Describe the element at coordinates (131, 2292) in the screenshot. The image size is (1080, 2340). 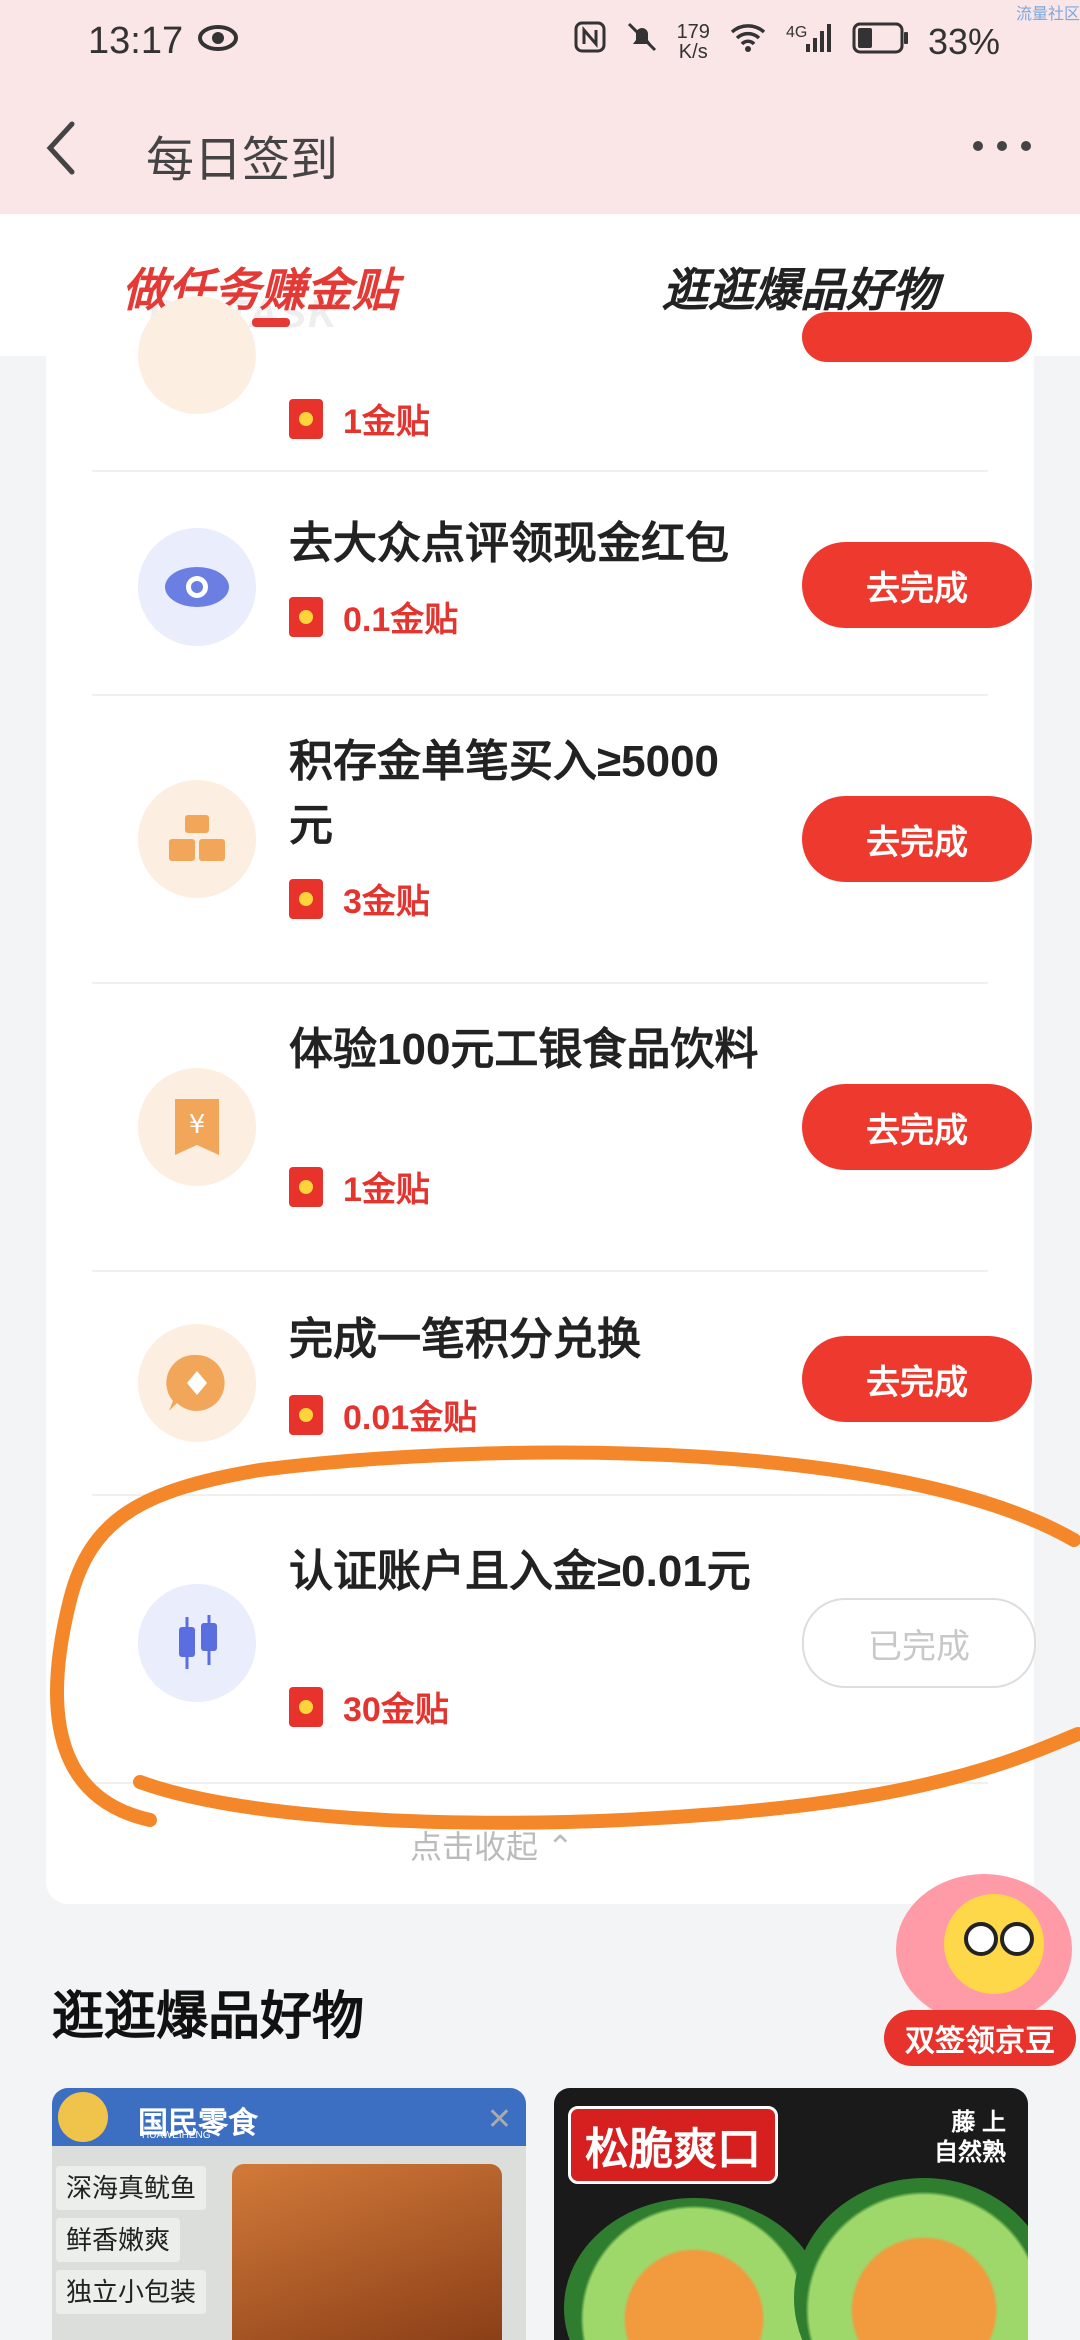
I see `product-feature: 独立小包装` at that location.